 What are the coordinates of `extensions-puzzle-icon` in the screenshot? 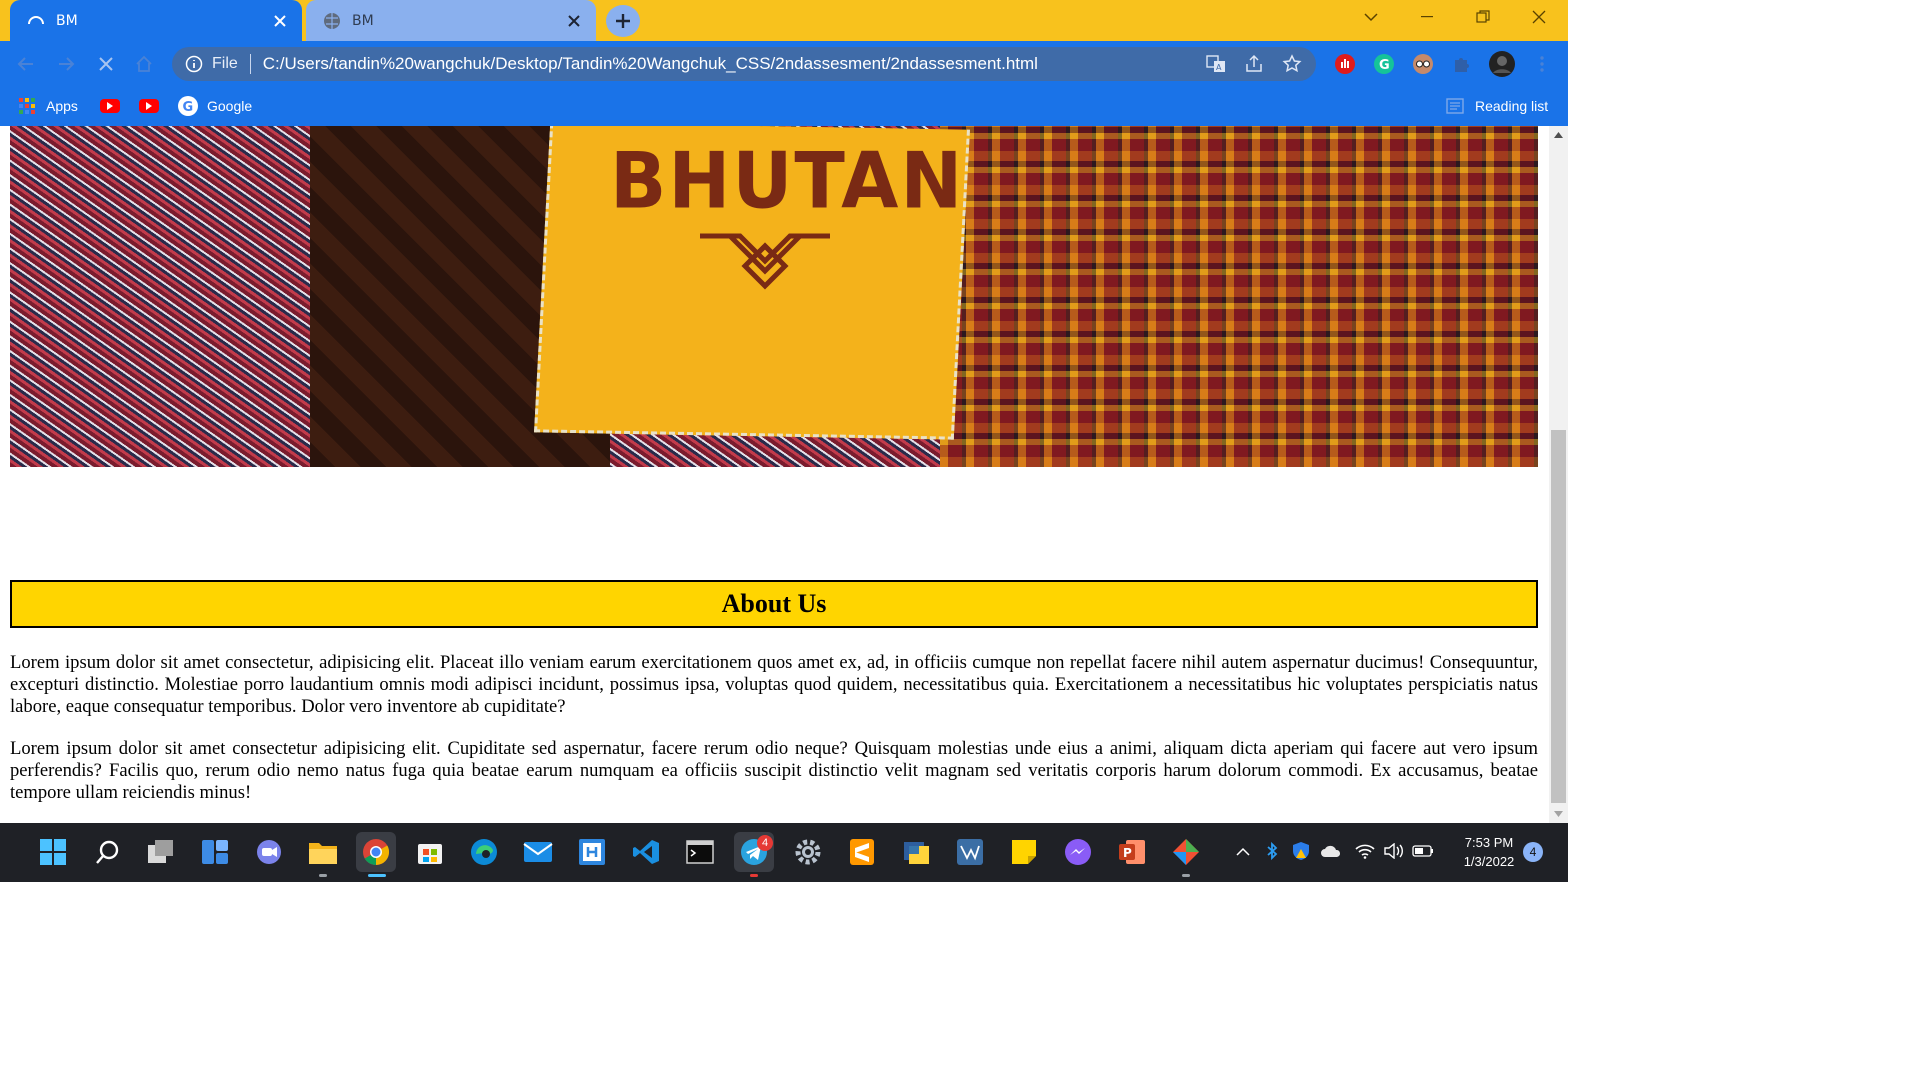 It's located at (1462, 64).